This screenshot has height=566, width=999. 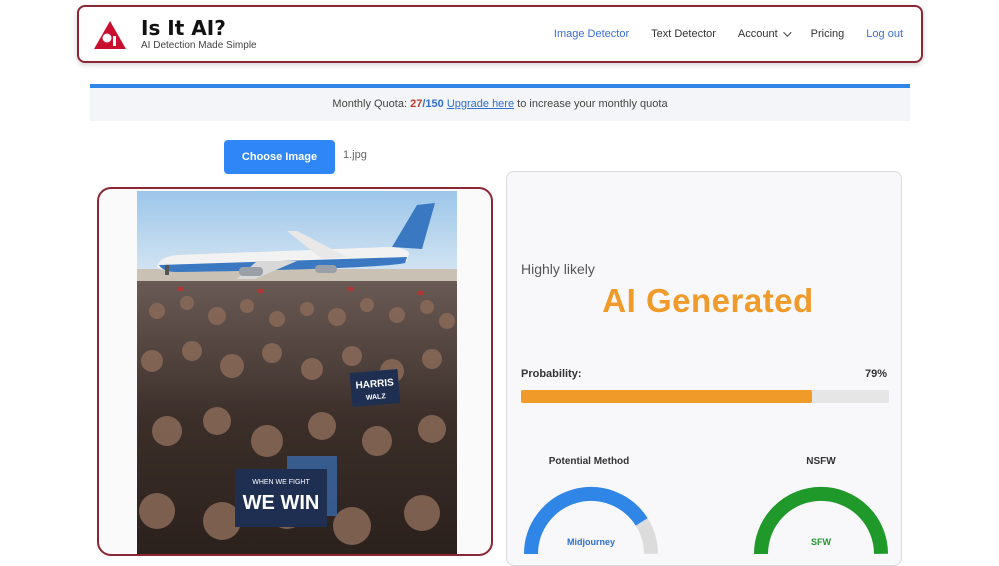 What do you see at coordinates (821, 461) in the screenshot?
I see `gauge-title-nsfw: NSFW` at bounding box center [821, 461].